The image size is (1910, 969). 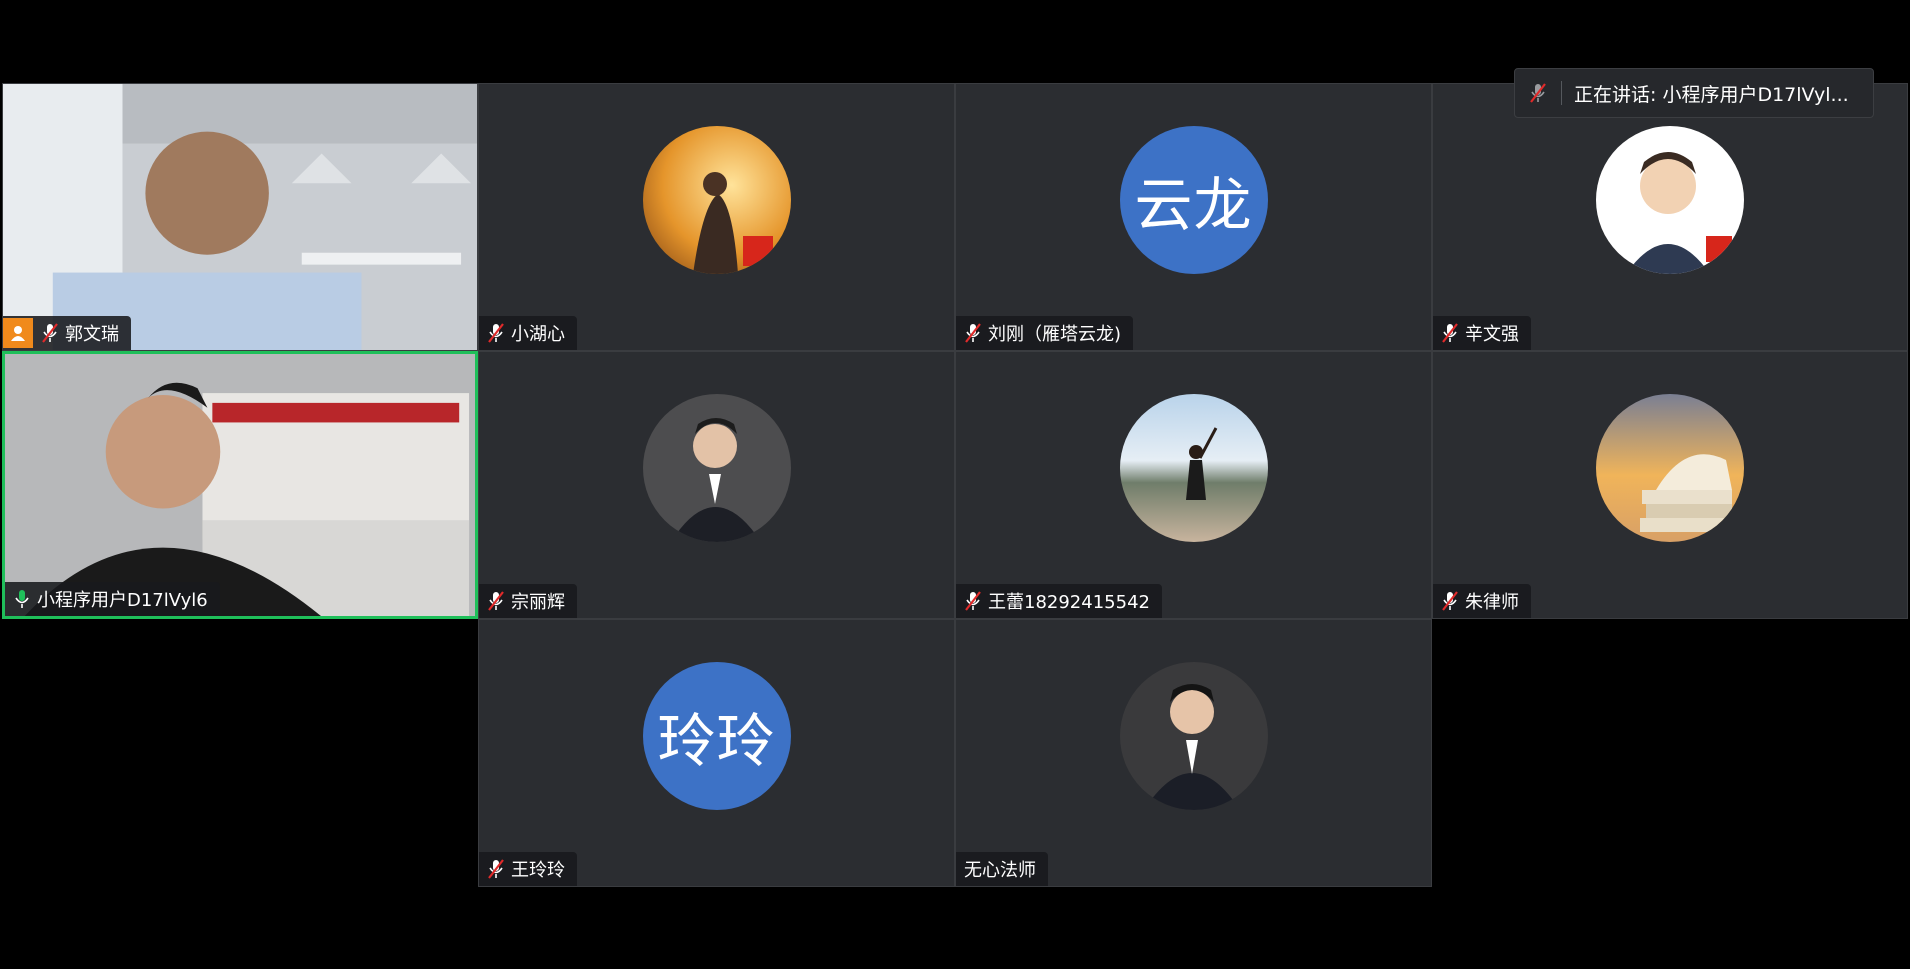 I want to click on name-tag: 辛文强, so click(x=1482, y=333).